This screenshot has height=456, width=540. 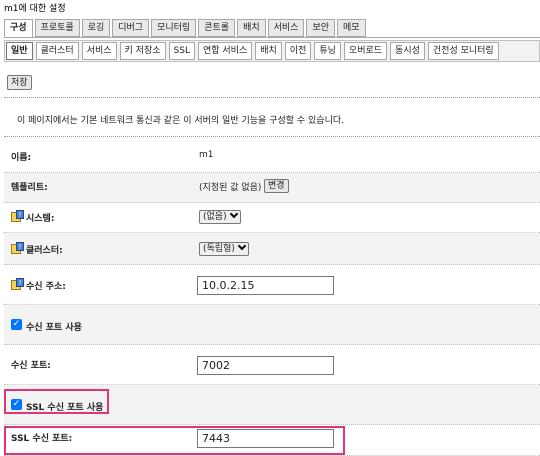 What do you see at coordinates (268, 51) in the screenshot?
I see `subtab-deployment: 배치` at bounding box center [268, 51].